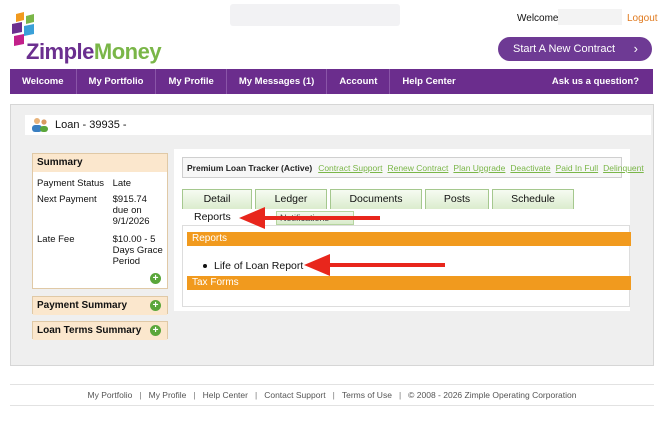 The width and height of the screenshot is (670, 423). What do you see at coordinates (225, 395) in the screenshot?
I see `footer-help-center-link: Help Center` at bounding box center [225, 395].